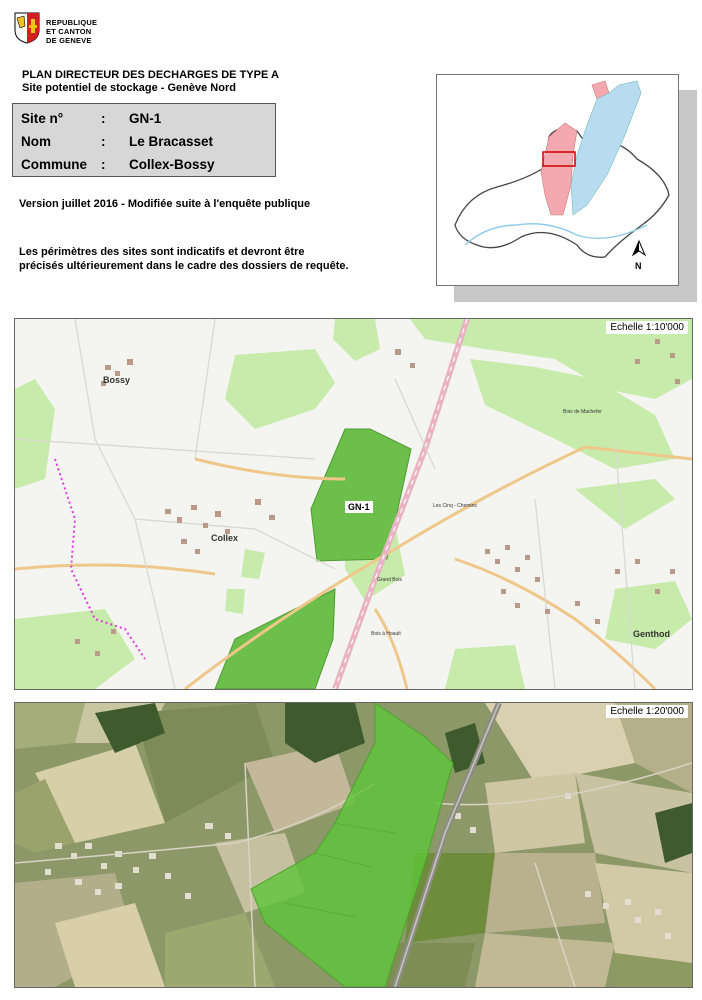 The width and height of the screenshot is (702, 1000). Describe the element at coordinates (647, 711) in the screenshot. I see `scale-label: Echelle 1:20'000` at that location.